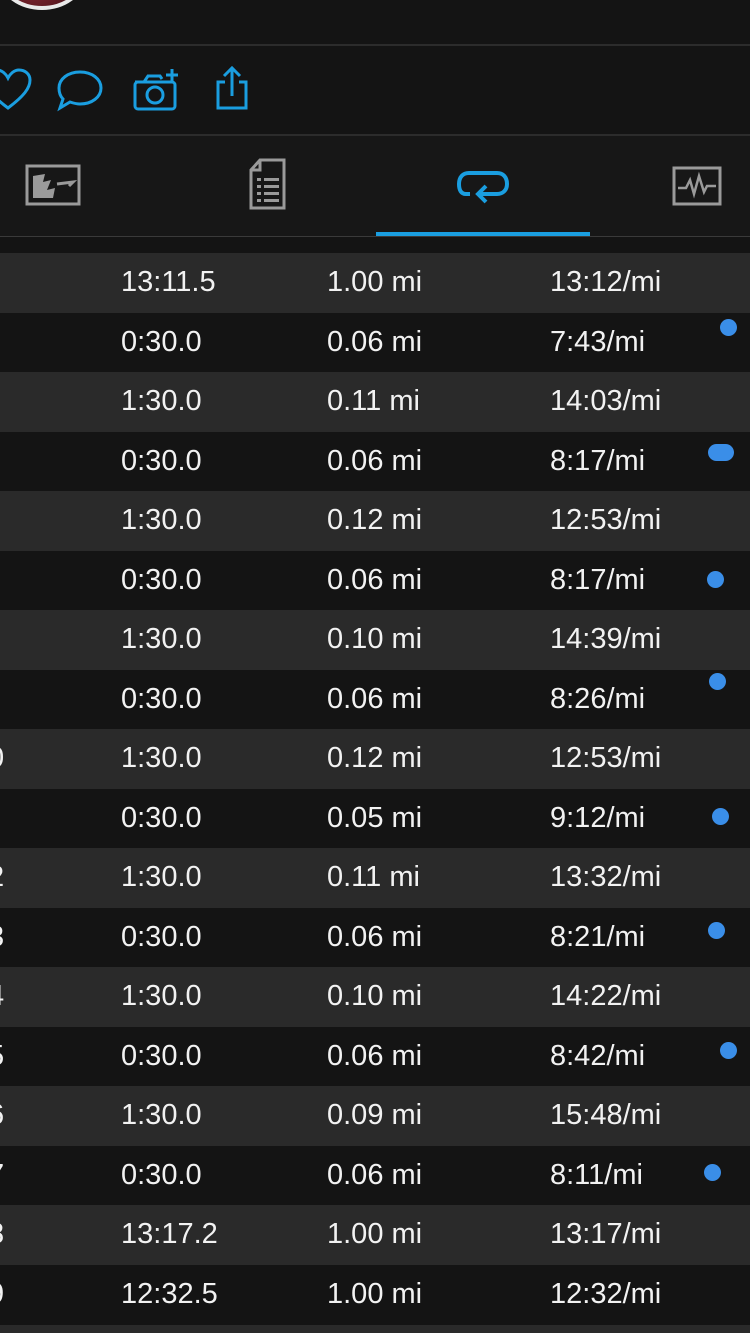 The height and width of the screenshot is (1333, 750). I want to click on table-row: 4 1:30.0 0.10 mi 14:22/mi, so click(375, 997).